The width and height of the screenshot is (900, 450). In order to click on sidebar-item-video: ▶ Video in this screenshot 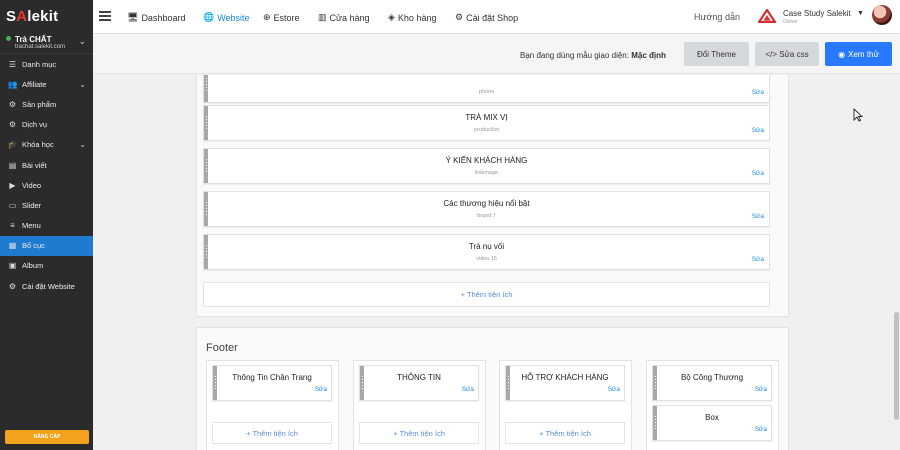, I will do `click(46, 185)`.